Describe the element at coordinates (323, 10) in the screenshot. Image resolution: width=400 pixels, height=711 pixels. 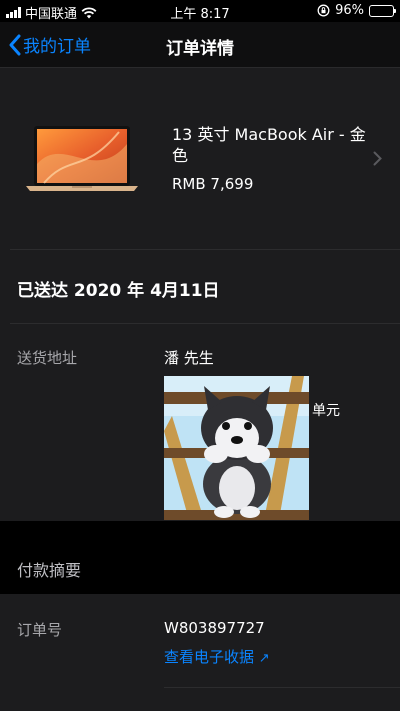
I see `orientation-lock-icon` at that location.